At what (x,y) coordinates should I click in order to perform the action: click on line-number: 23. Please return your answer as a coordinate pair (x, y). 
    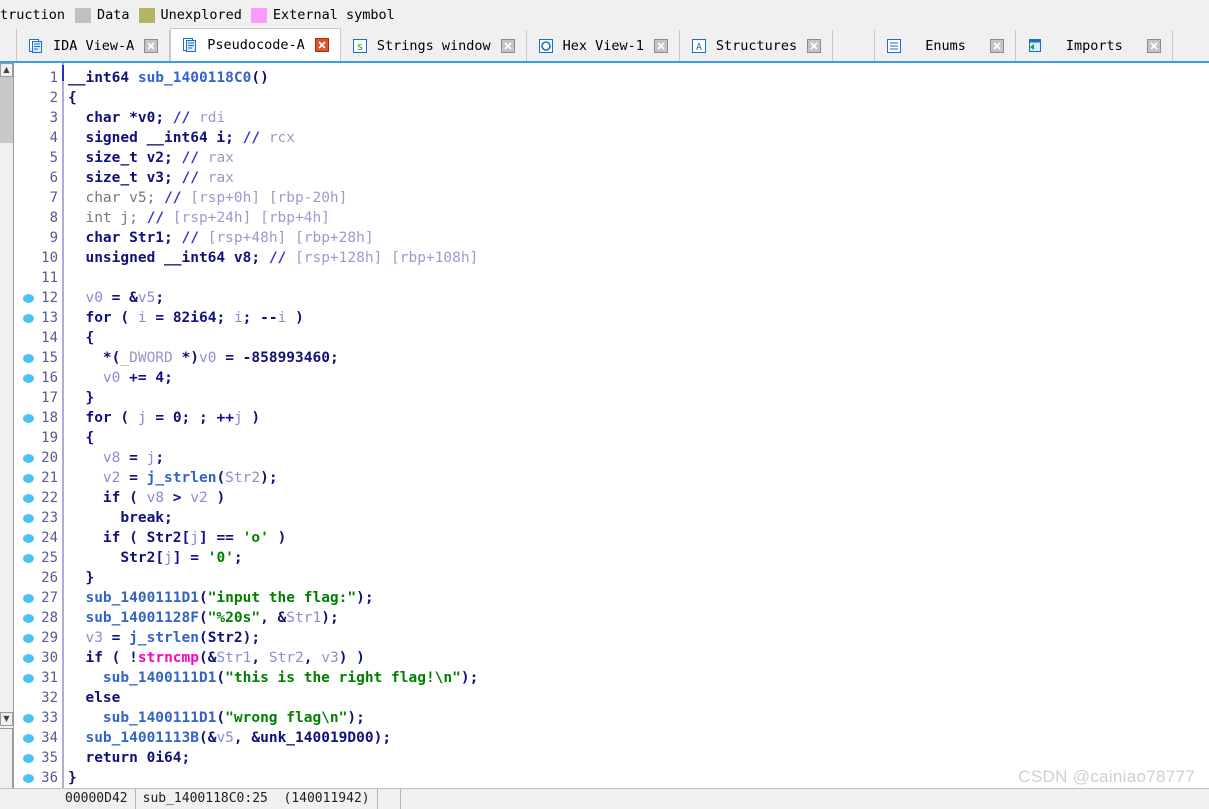
    Looking at the image, I should click on (49, 518).